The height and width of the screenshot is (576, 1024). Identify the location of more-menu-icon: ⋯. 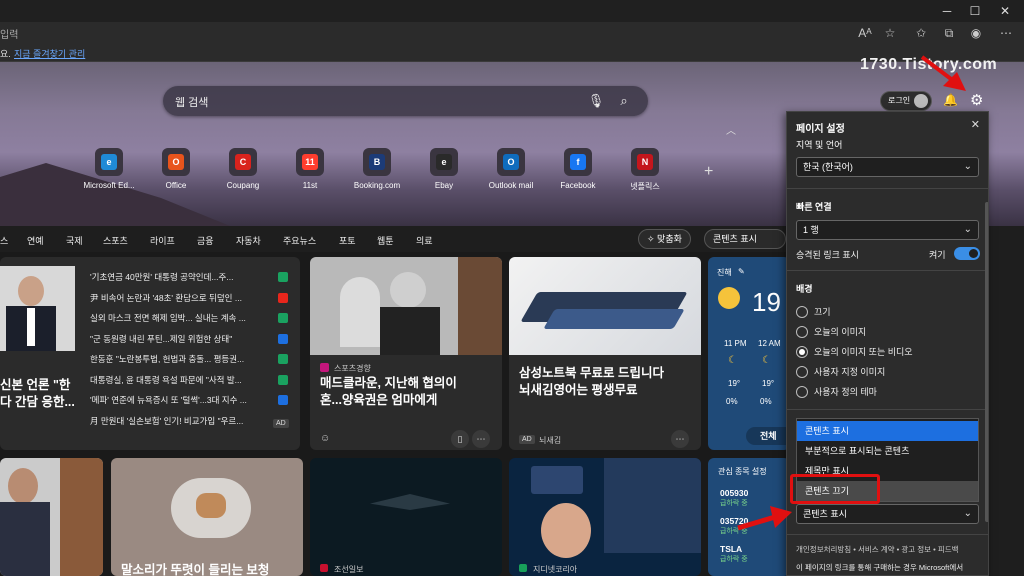
(1006, 33).